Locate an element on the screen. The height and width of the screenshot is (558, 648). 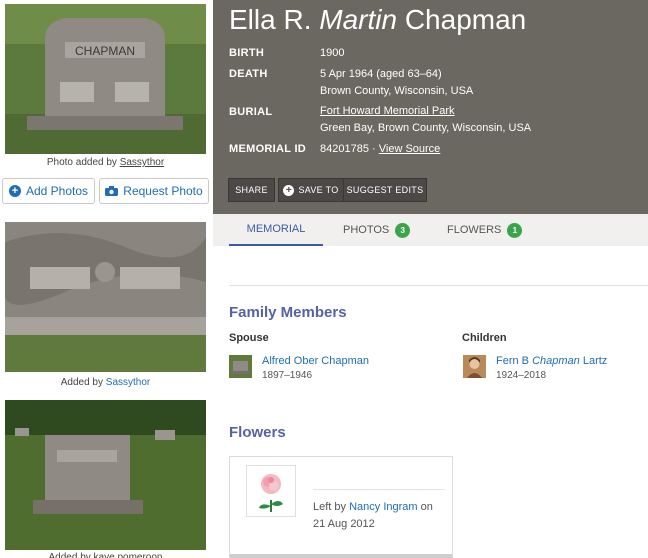
name-maiden: Martin is located at coordinates (358, 19).